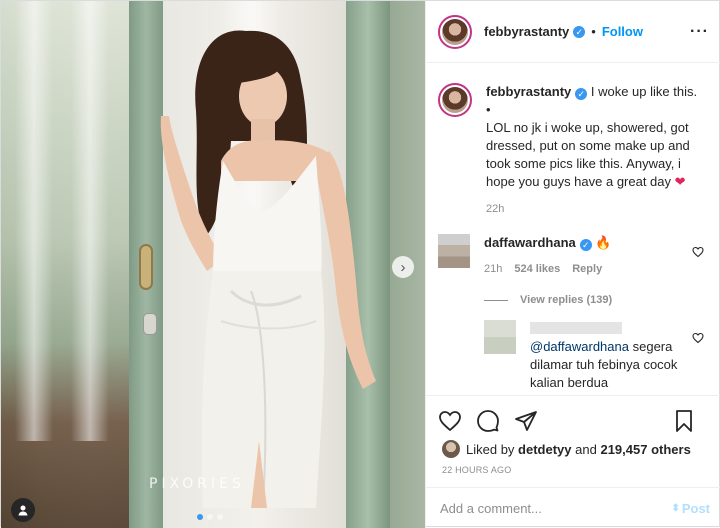 The image size is (720, 528). Describe the element at coordinates (573, 448) in the screenshot. I see `likes-summary: Liked by detdetyy and 219,457 others` at that location.